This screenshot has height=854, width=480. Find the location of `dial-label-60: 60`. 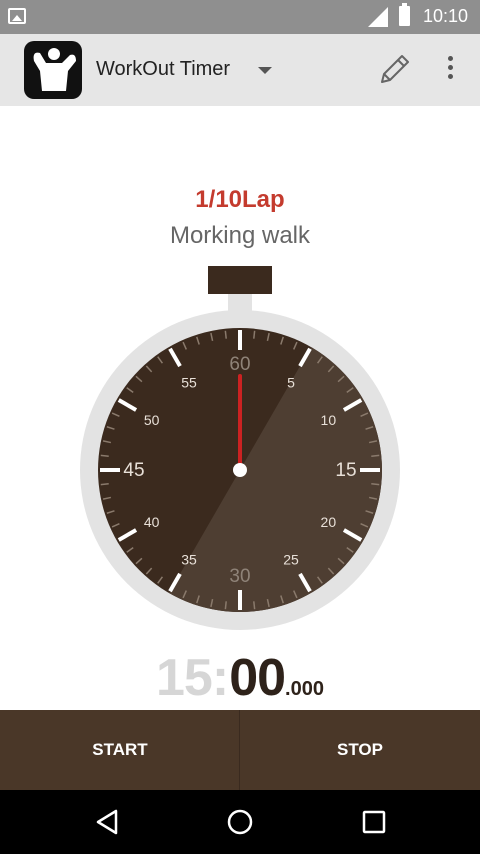

dial-label-60: 60 is located at coordinates (239, 364).